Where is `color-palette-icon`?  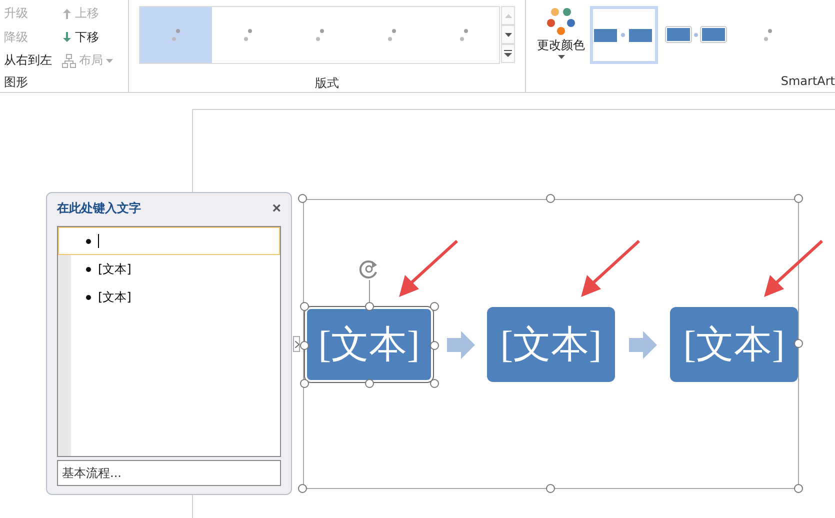
color-palette-icon is located at coordinates (561, 21).